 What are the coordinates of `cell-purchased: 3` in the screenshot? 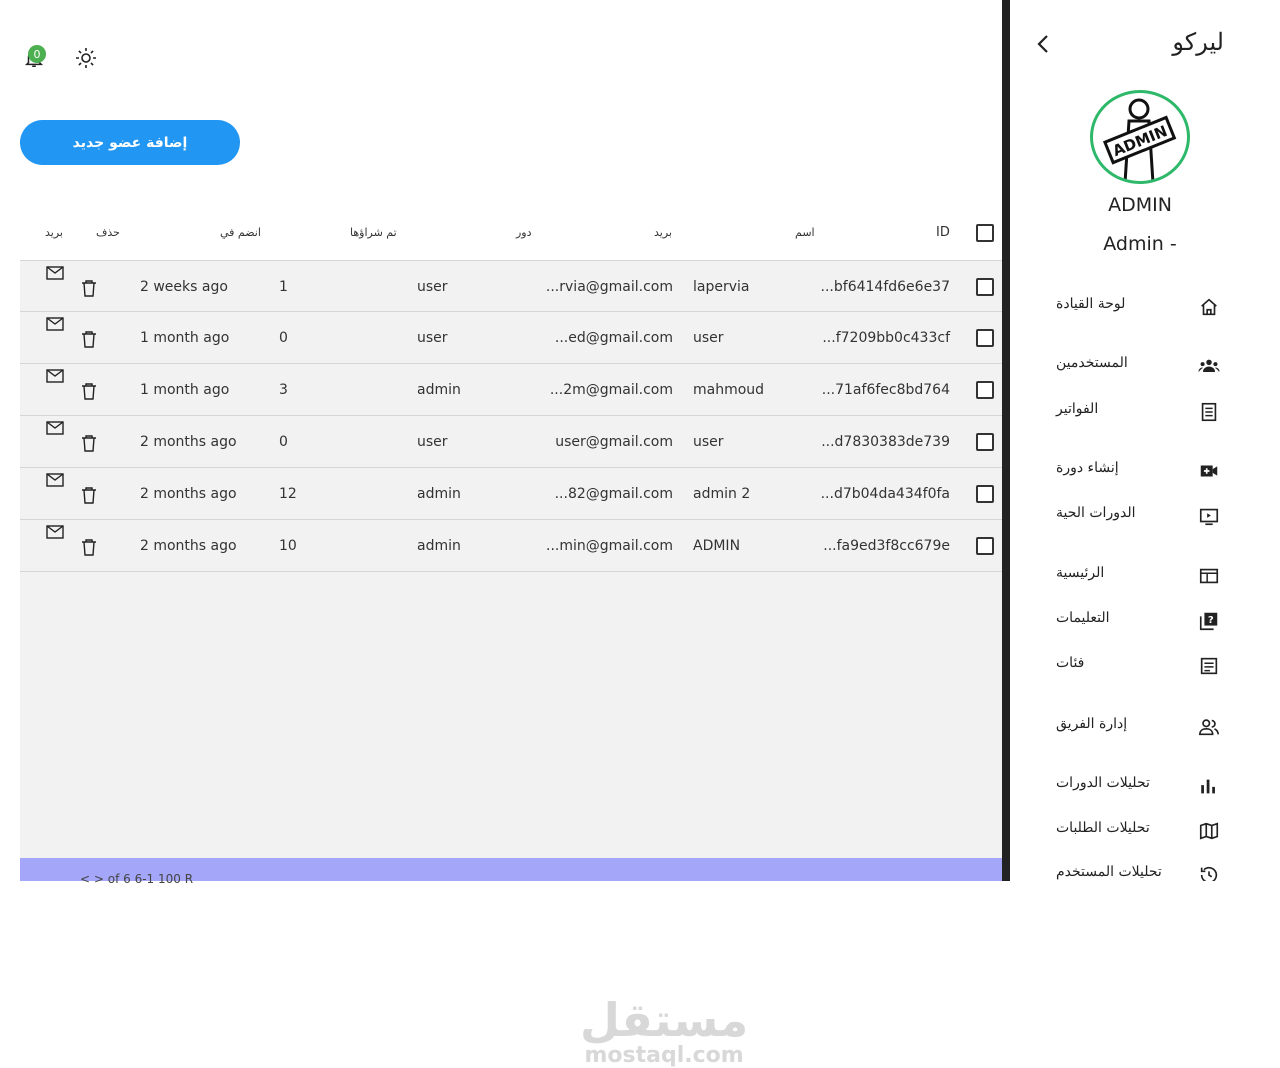 It's located at (283, 390).